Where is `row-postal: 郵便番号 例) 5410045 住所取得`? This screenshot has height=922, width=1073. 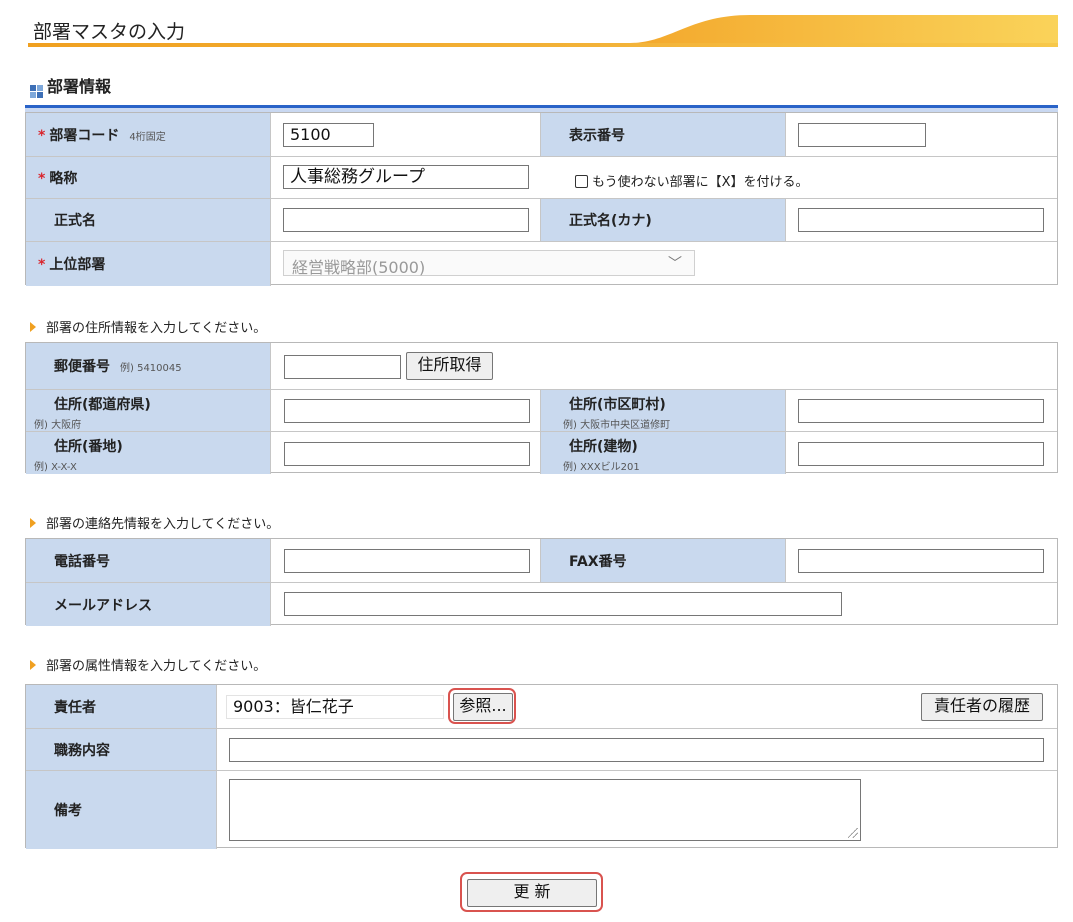
row-postal: 郵便番号 例) 5410045 住所取得 is located at coordinates (541, 366).